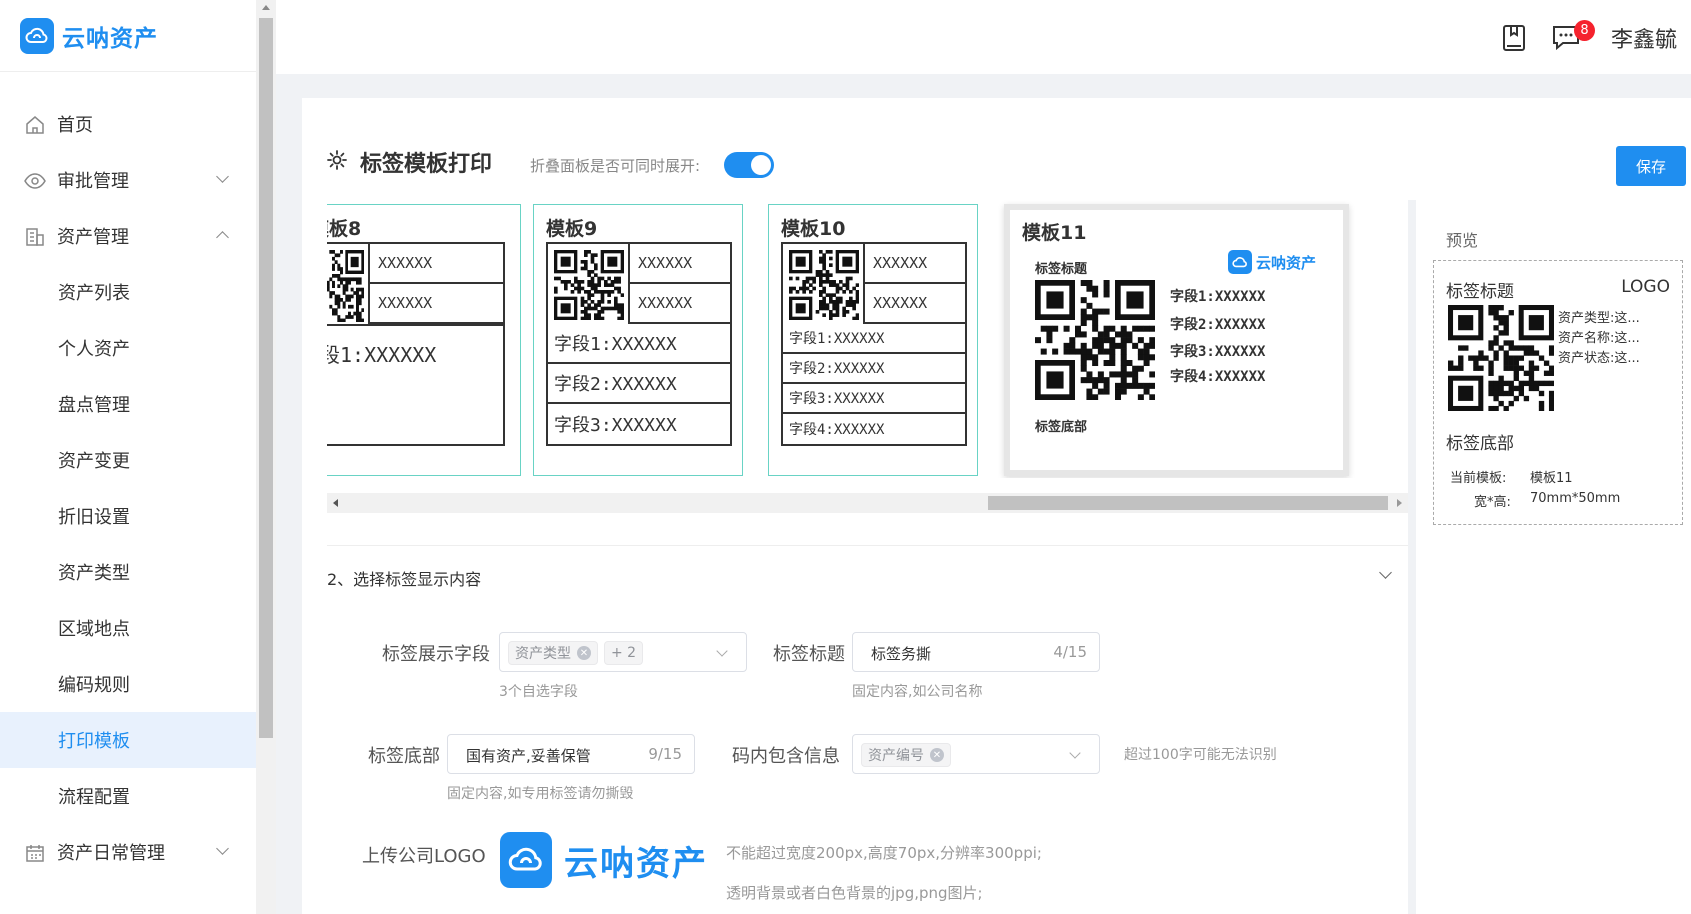  Describe the element at coordinates (1218, 377) in the screenshot. I see `template-field: 字段4:XXXXXX` at that location.